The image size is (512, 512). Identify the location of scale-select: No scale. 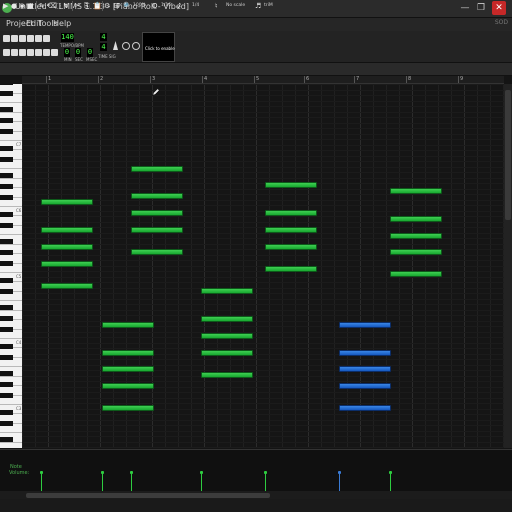
(235, 5).